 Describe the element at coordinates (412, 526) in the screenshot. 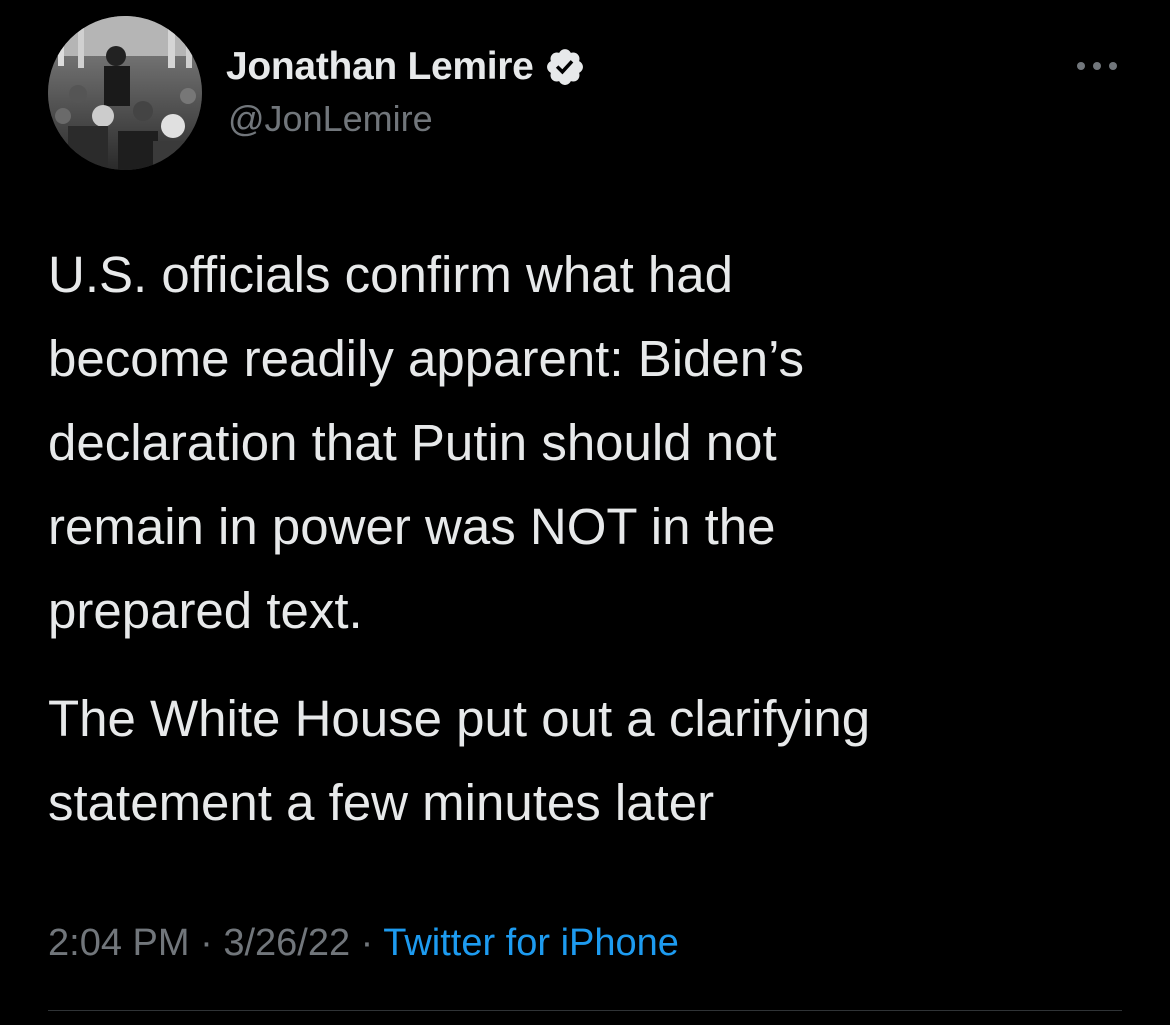

I see `tweet-text-line: remain in power was NOT in the` at that location.